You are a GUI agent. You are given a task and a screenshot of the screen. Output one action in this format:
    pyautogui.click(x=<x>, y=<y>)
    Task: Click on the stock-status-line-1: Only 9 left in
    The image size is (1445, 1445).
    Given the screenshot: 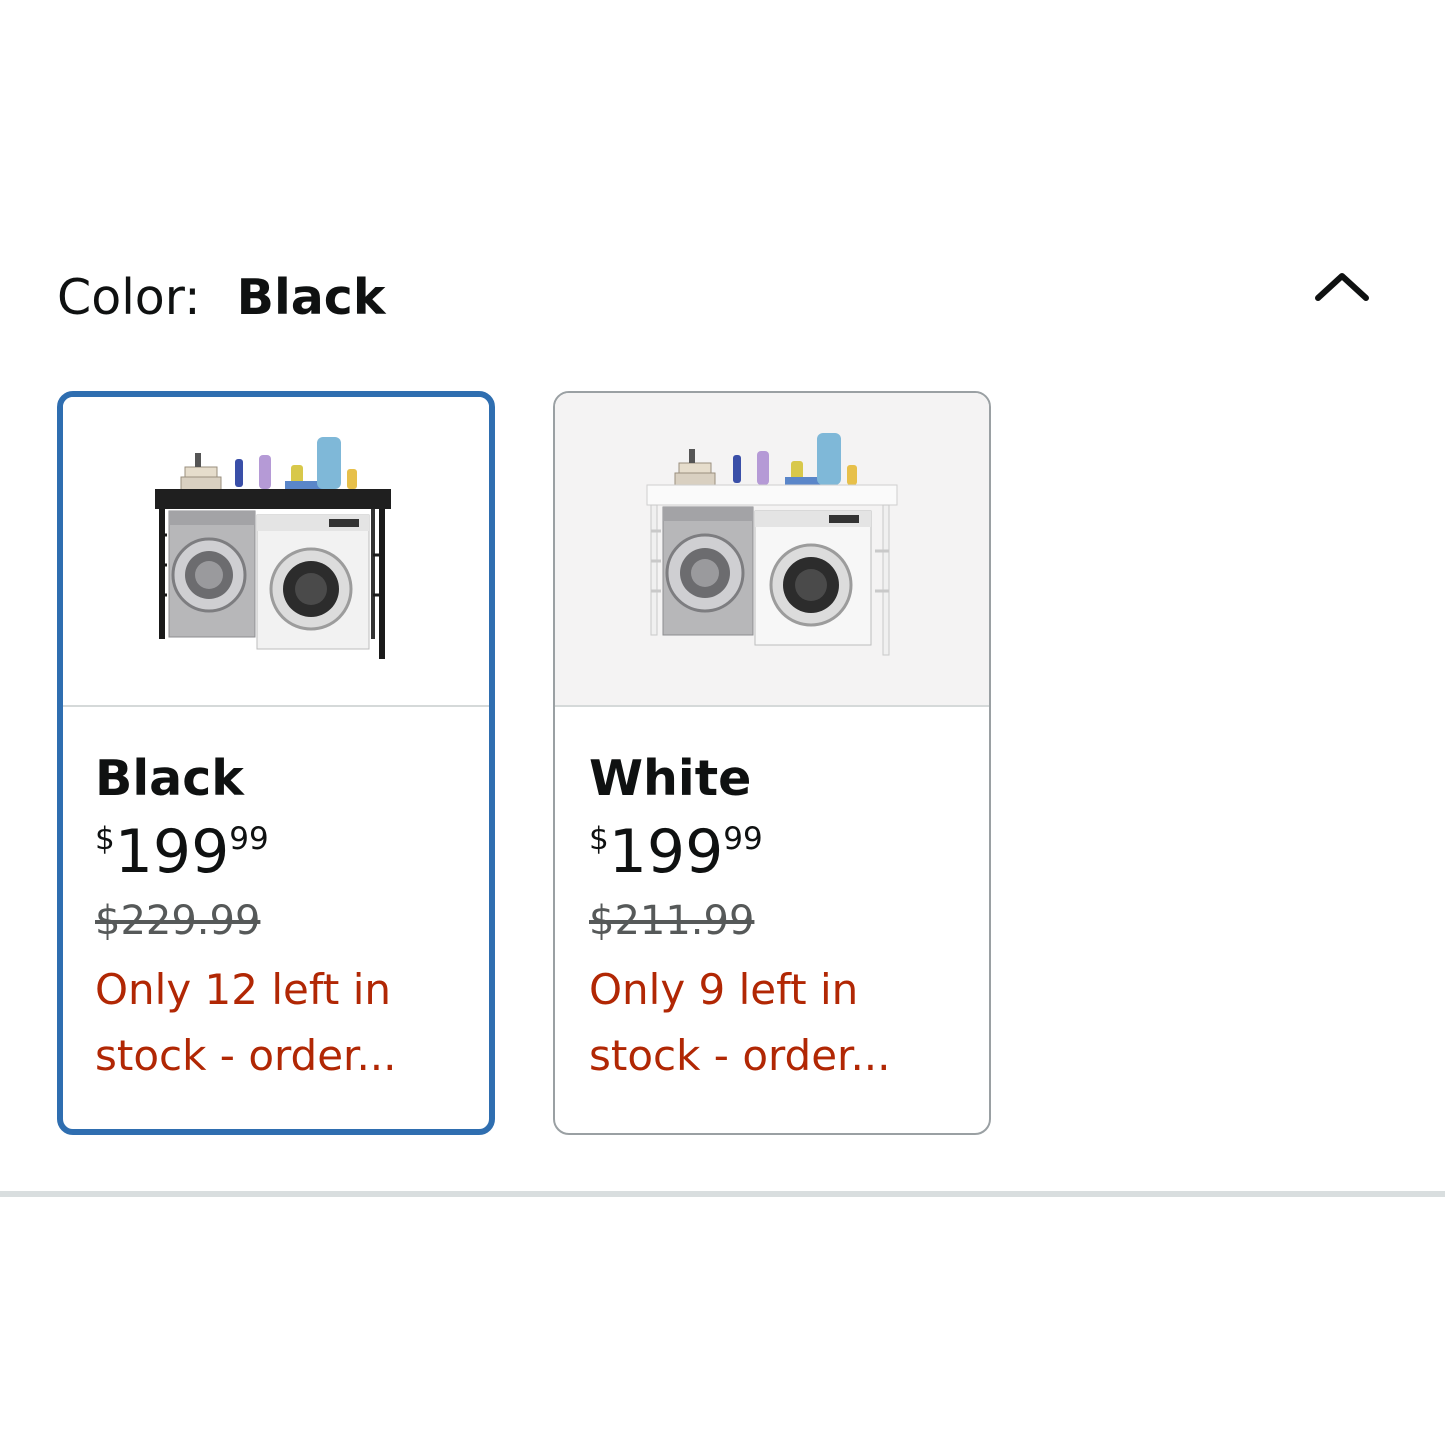 What is the action you would take?
    pyautogui.click(x=724, y=989)
    